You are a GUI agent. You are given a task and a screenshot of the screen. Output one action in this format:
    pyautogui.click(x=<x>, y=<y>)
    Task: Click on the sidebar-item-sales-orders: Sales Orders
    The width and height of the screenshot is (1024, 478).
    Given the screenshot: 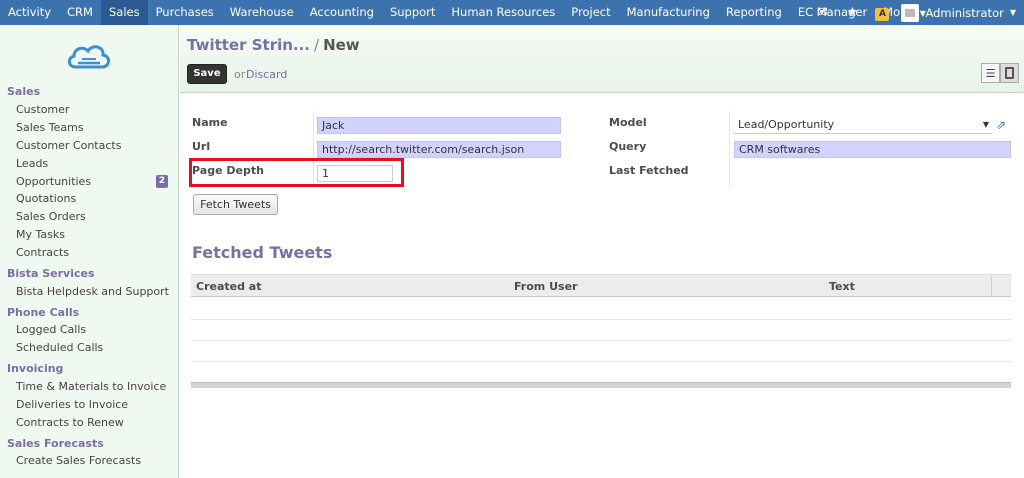 What is the action you would take?
    pyautogui.click(x=95, y=216)
    